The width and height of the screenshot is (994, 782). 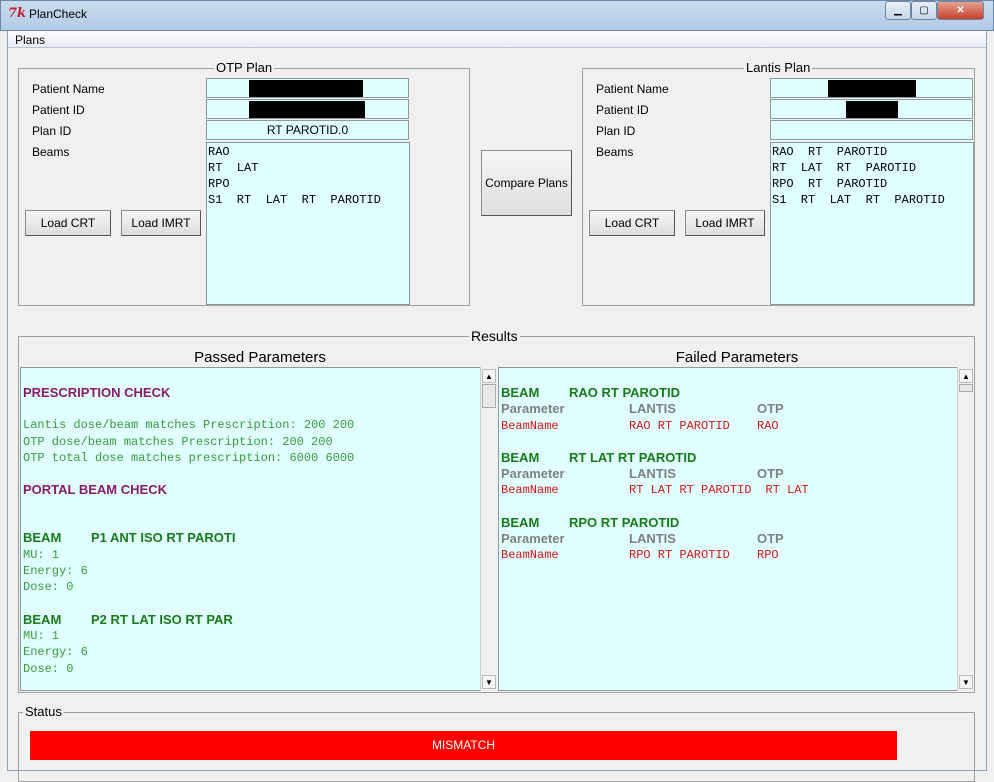 What do you see at coordinates (872, 168) in the screenshot?
I see `beam-list-item: RT LAT RT PAROTID` at bounding box center [872, 168].